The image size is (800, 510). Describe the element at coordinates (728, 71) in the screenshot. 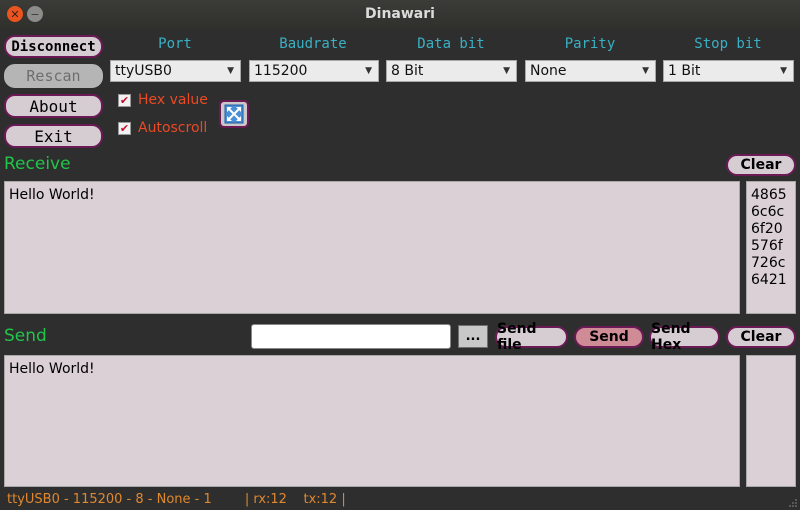

I see `stop-bit-select: 1 Bit ▼` at that location.